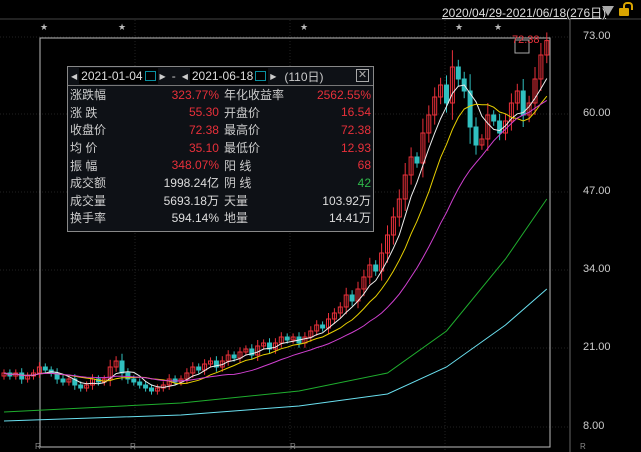 The width and height of the screenshot is (641, 452). Describe the element at coordinates (524, 12) in the screenshot. I see `date-range-link: 2020/04/29-2021/06/18(276日)` at that location.